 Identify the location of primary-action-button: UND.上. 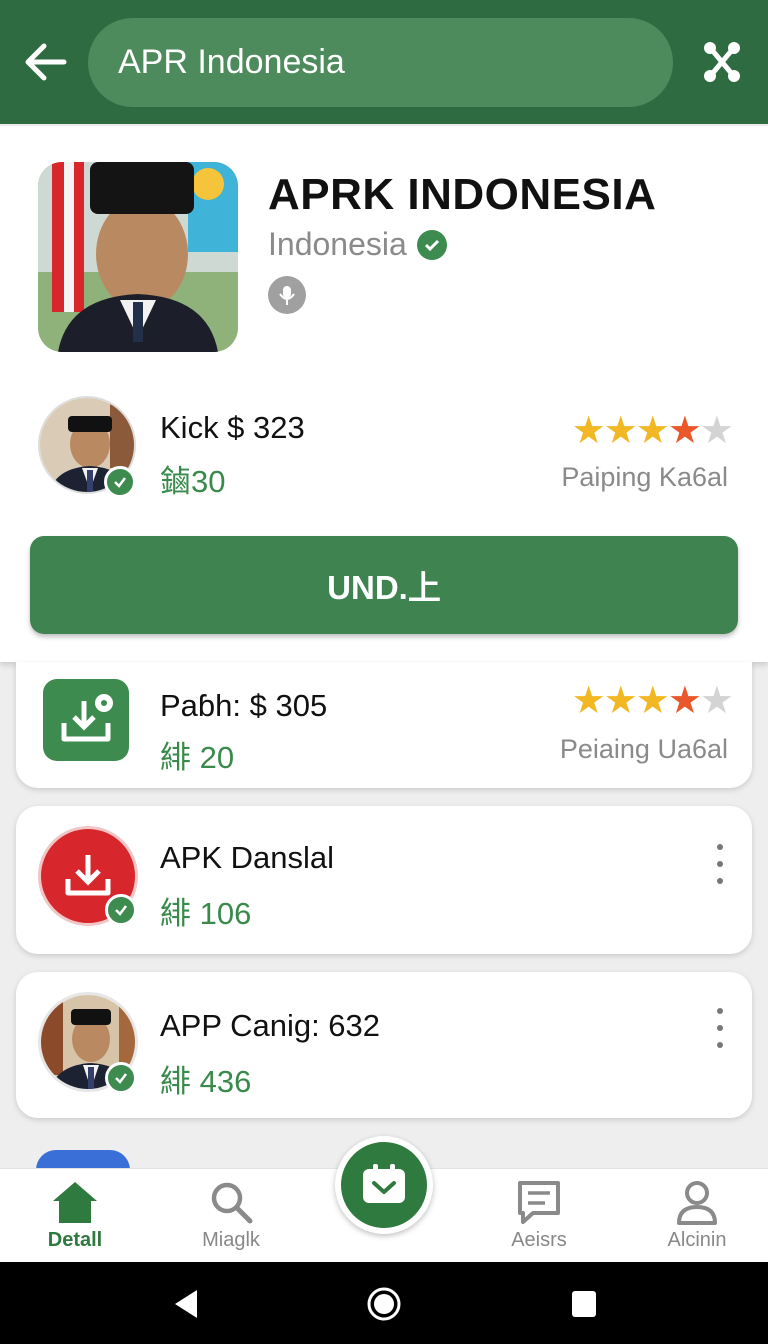
(384, 585).